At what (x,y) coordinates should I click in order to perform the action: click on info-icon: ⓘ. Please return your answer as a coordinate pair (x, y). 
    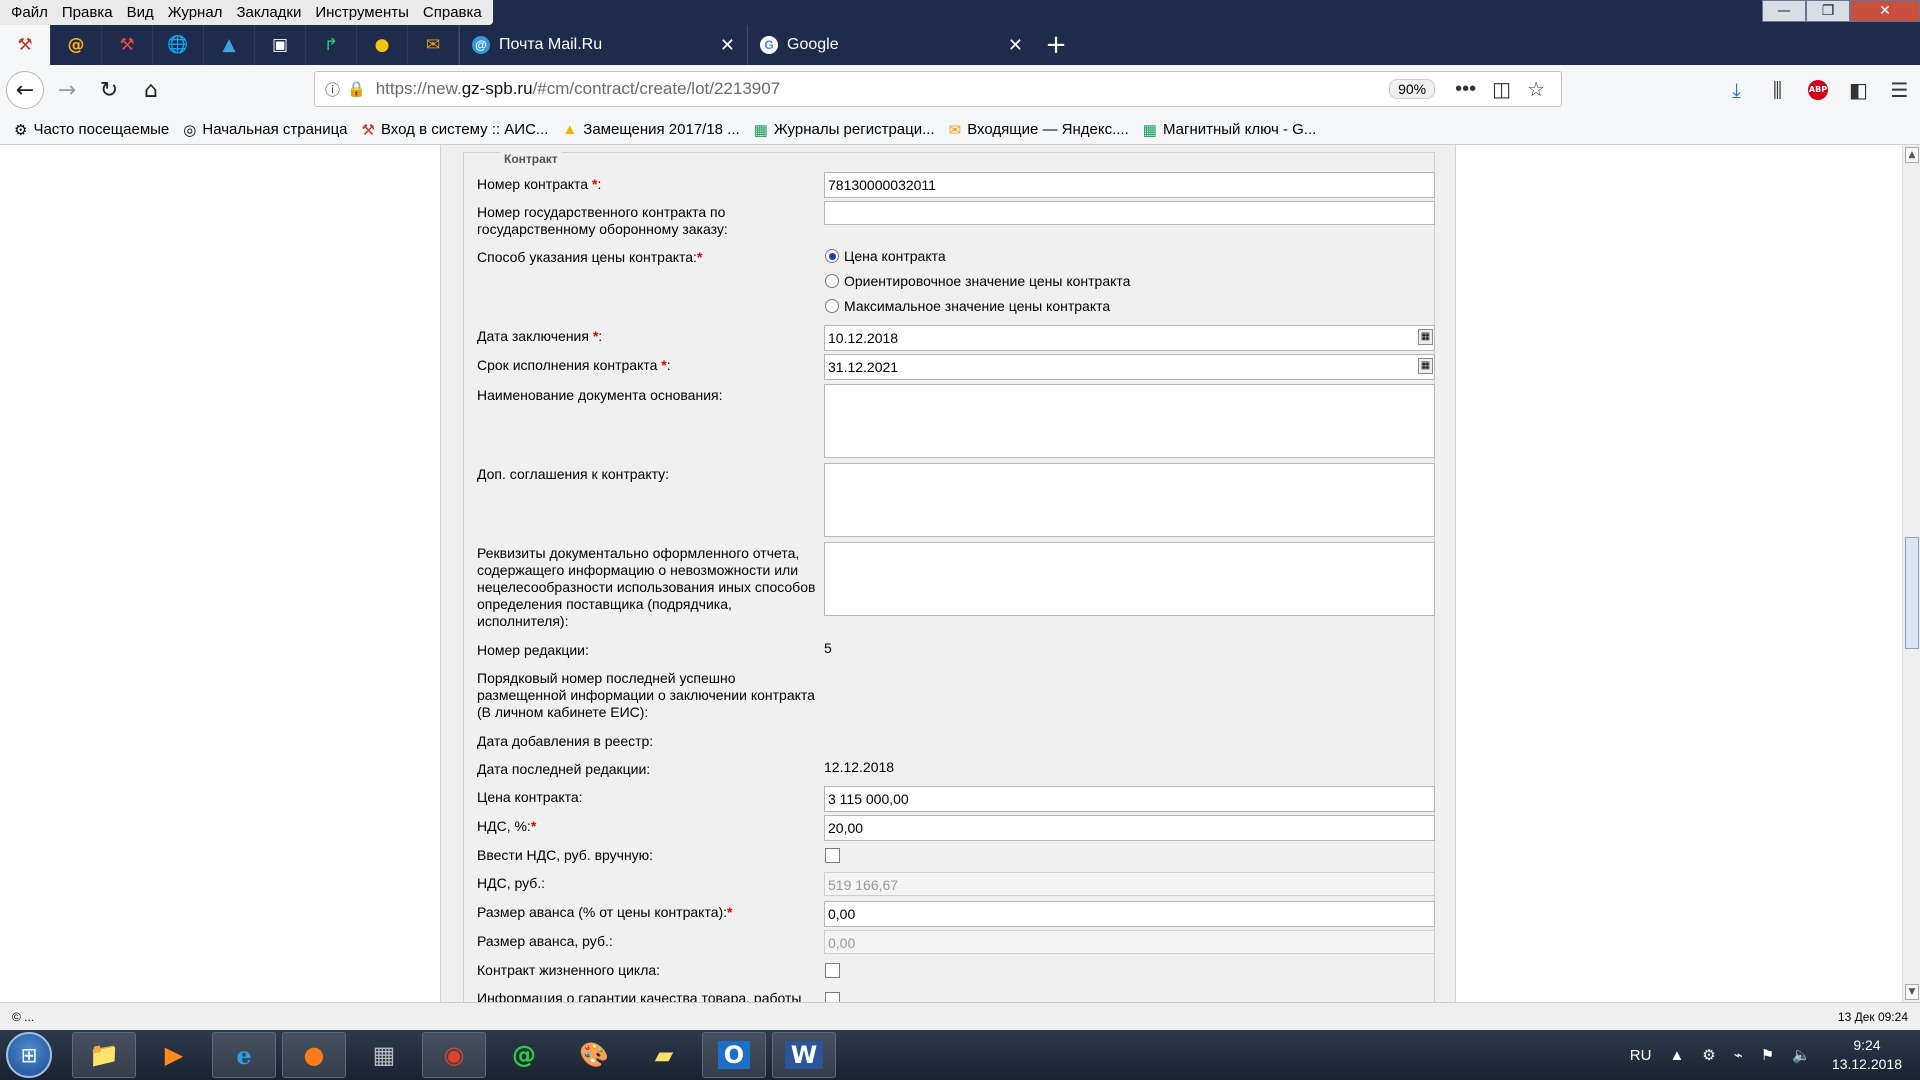
    Looking at the image, I should click on (336, 89).